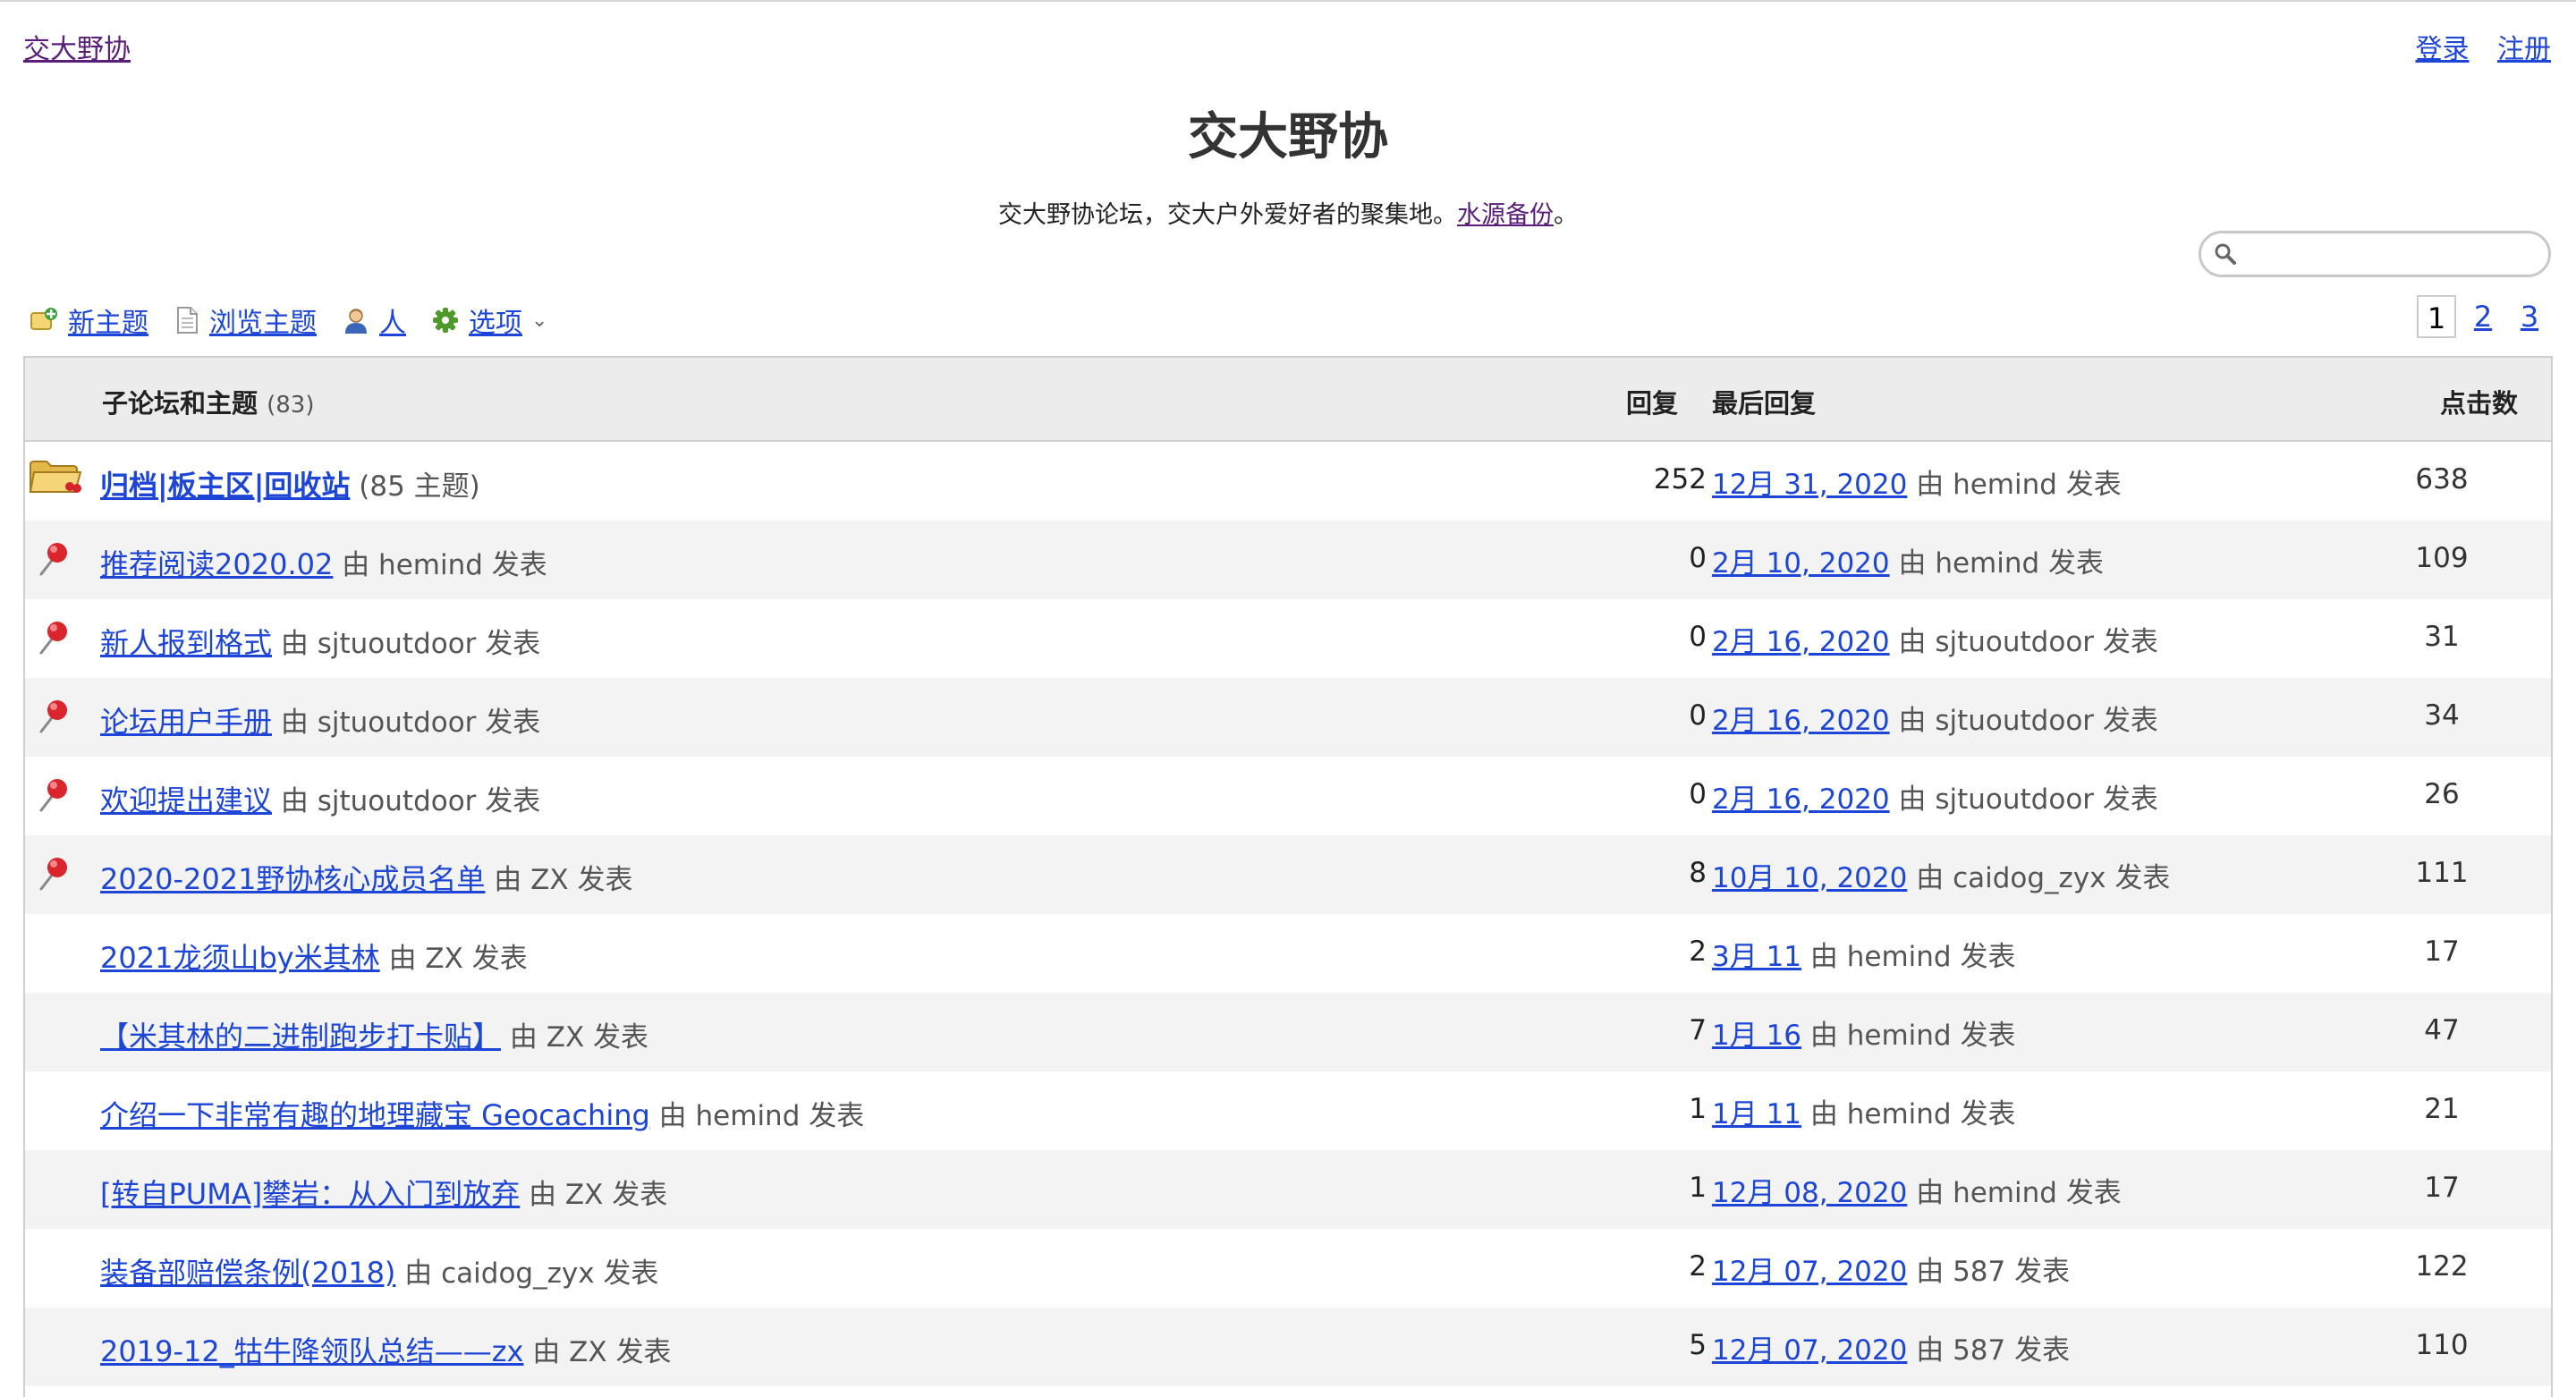  What do you see at coordinates (1288, 953) in the screenshot?
I see `table-row: 2021龙须山by米其林 由 ZX 发表 2 3月 11 由 hemind 发表 17` at bounding box center [1288, 953].